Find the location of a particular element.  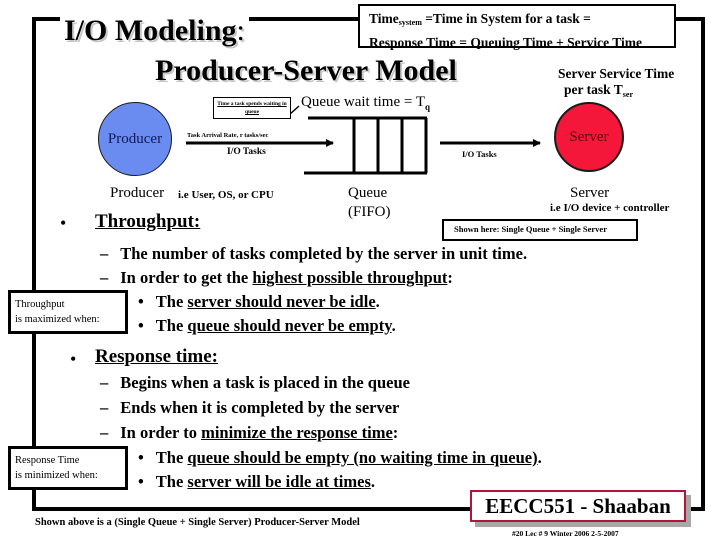

time-label: Time is located at coordinates (384, 18).